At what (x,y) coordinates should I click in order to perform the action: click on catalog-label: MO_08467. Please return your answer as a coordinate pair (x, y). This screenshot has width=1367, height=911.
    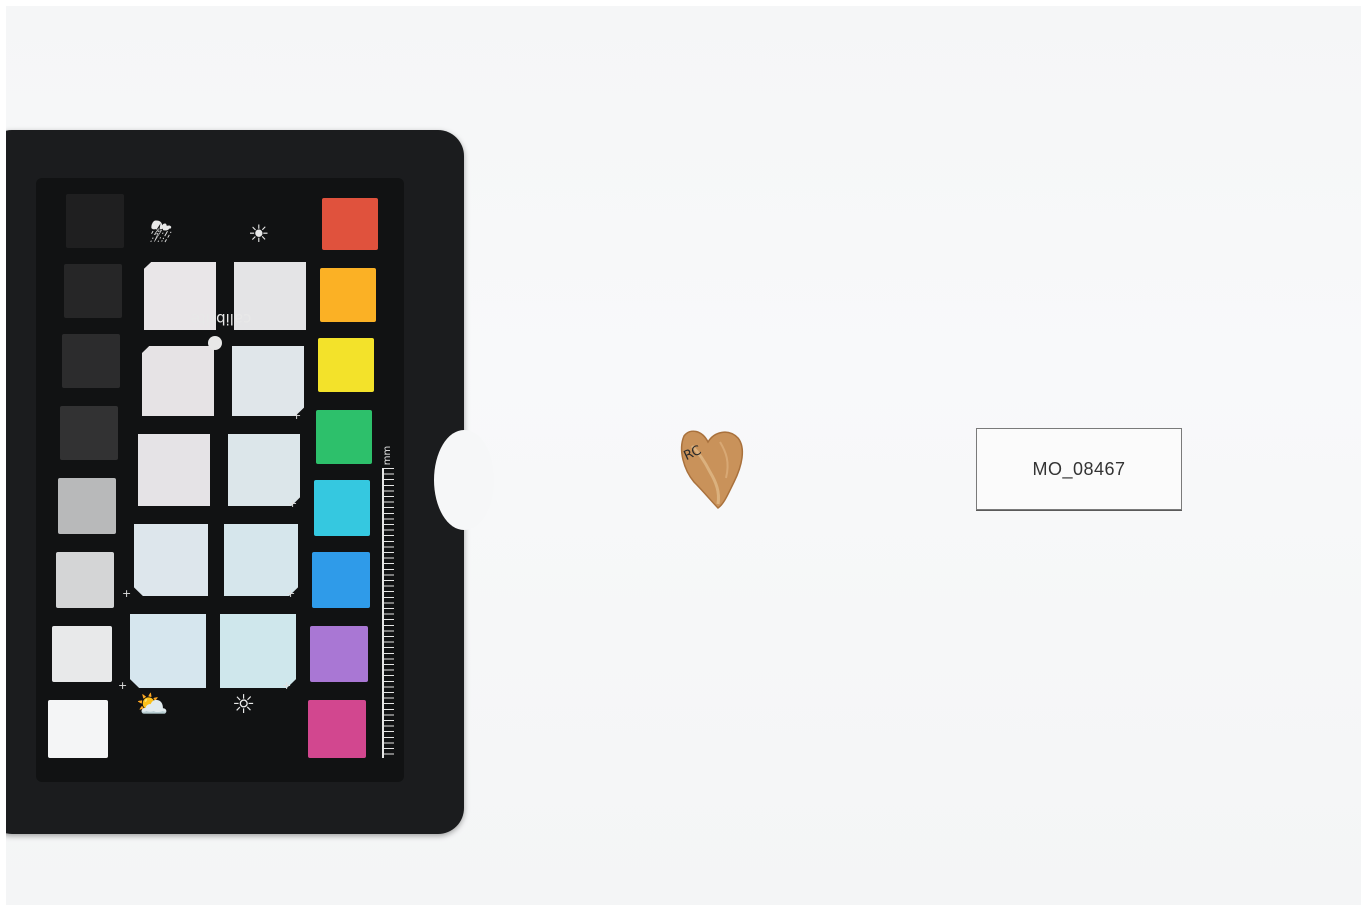
    Looking at the image, I should click on (1079, 469).